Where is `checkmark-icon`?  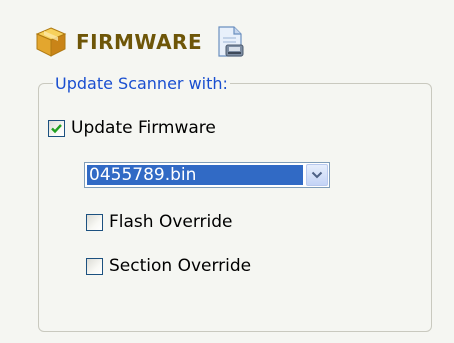 checkmark-icon is located at coordinates (56, 128).